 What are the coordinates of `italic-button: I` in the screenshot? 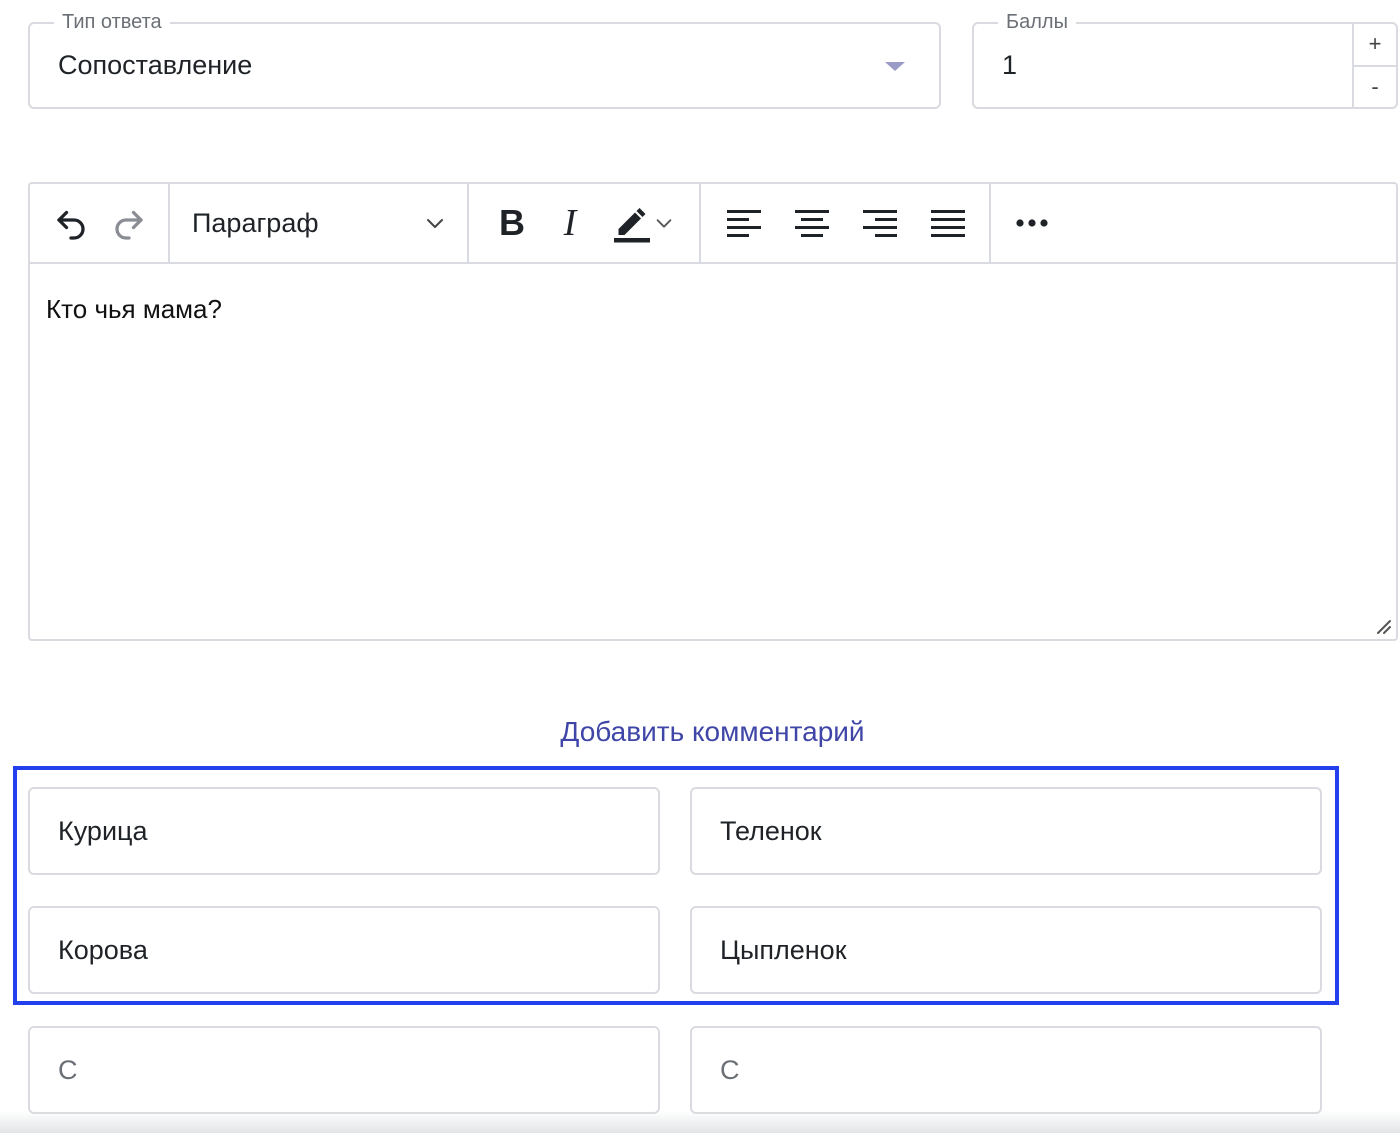 It's located at (570, 223).